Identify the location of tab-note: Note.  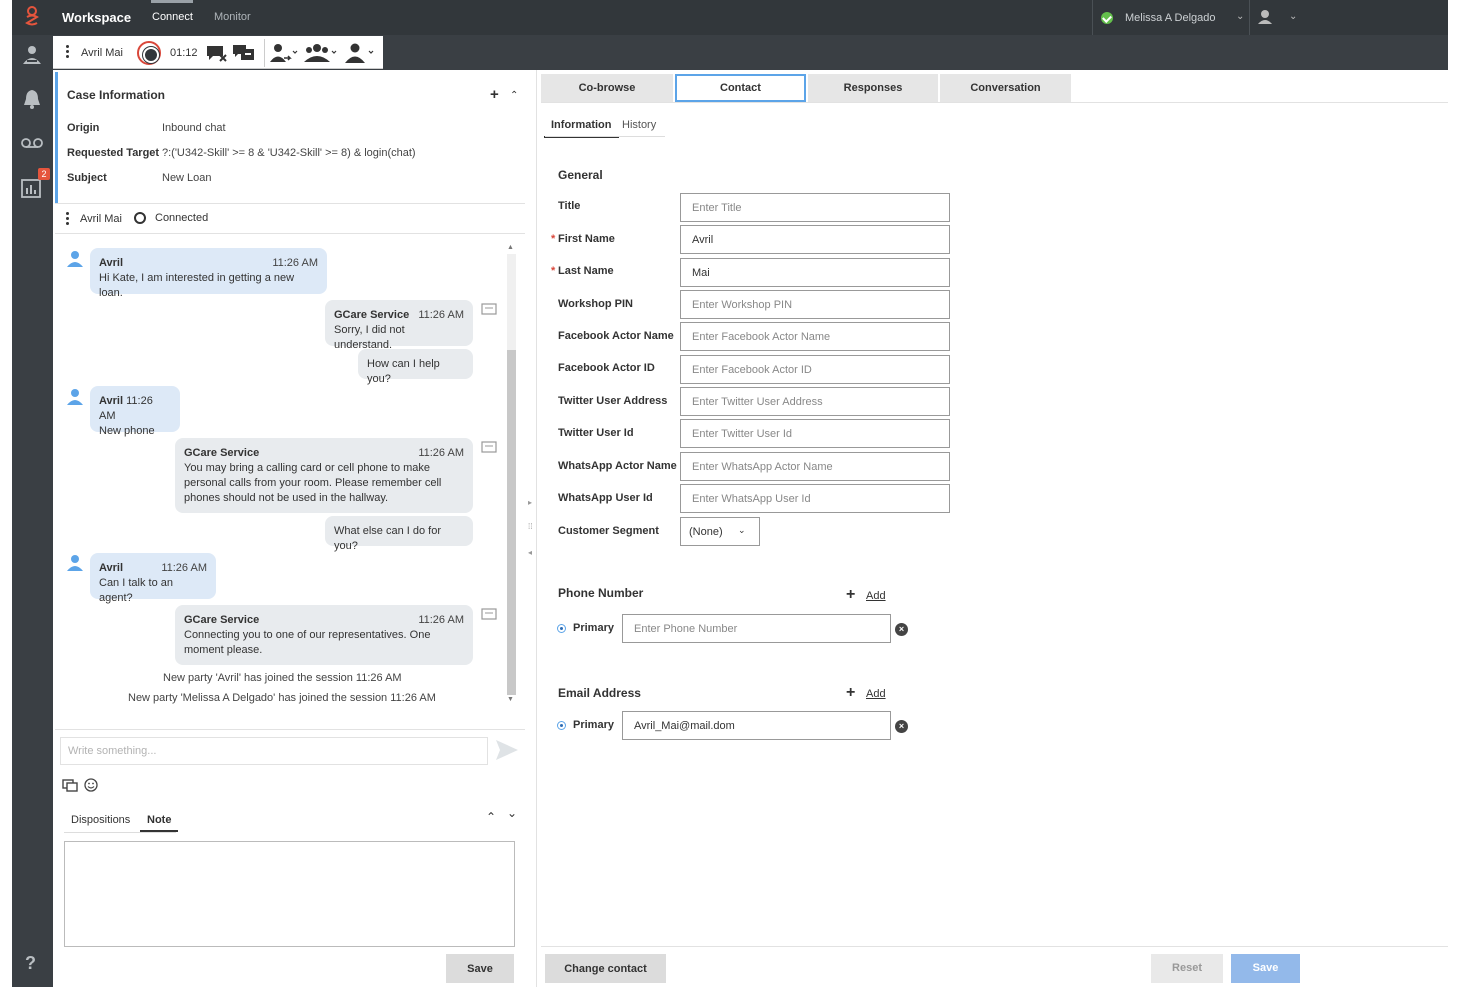
(159, 821).